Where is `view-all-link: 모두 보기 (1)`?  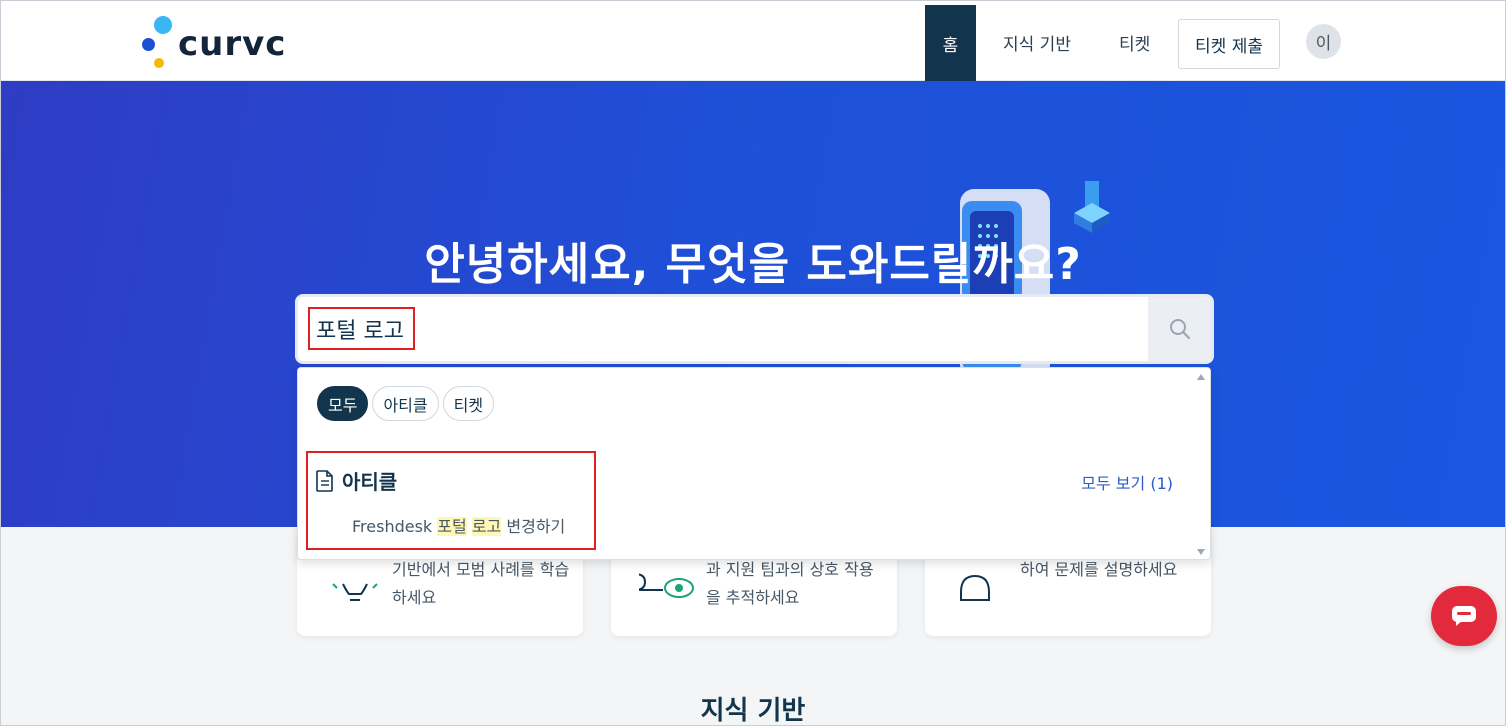
view-all-link: 모두 보기 (1) is located at coordinates (1127, 482).